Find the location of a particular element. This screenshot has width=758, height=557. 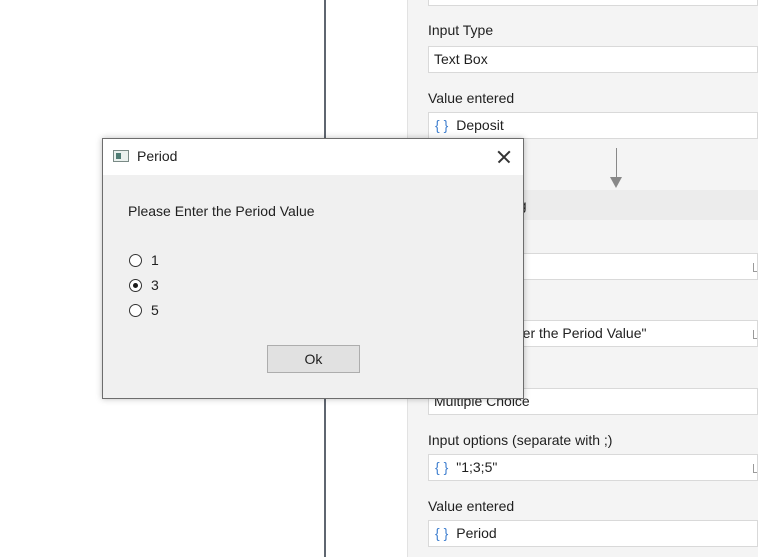

input-type-value: Text Box is located at coordinates (461, 59).